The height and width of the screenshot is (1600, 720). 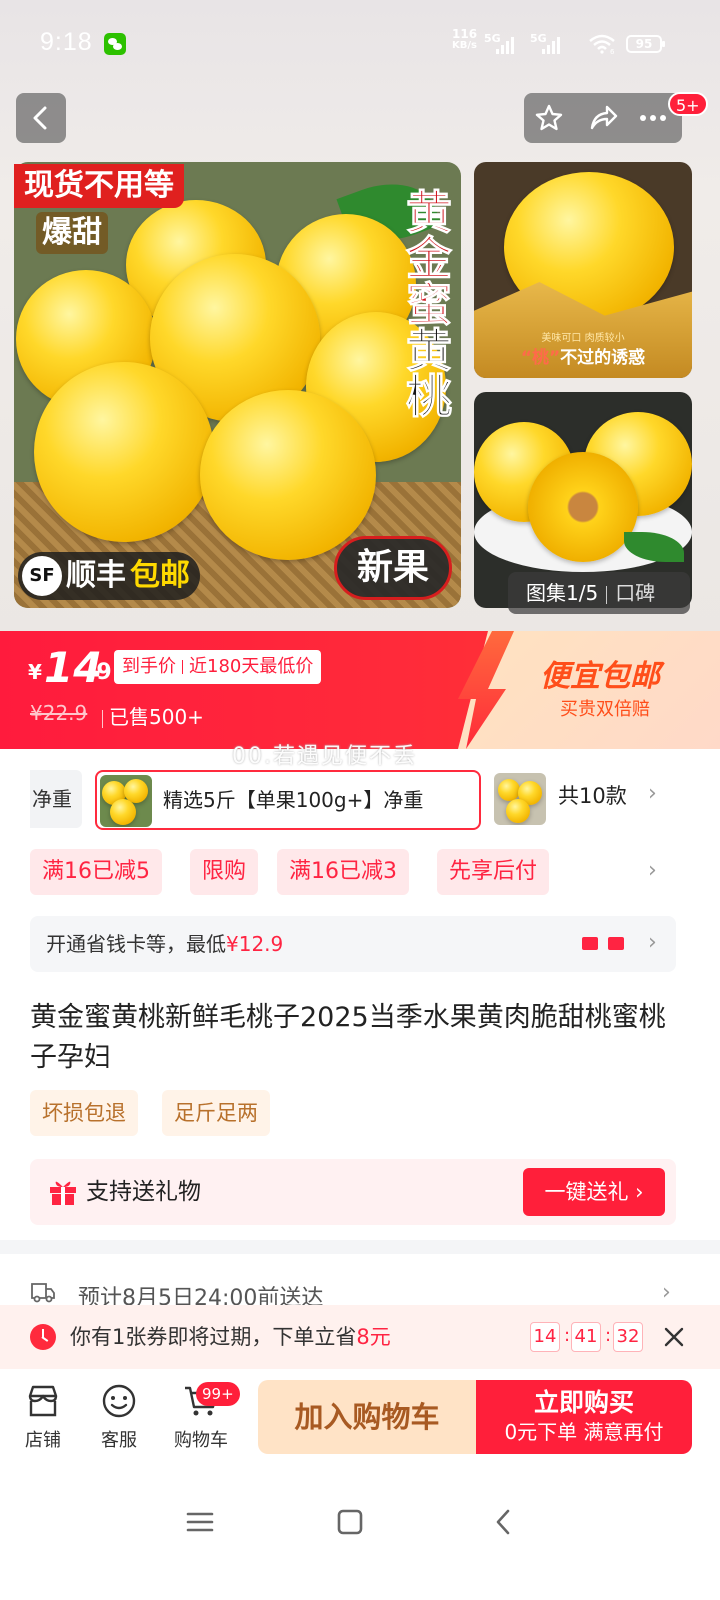 What do you see at coordinates (583, 1402) in the screenshot?
I see `buy-now-label: 立即购买` at bounding box center [583, 1402].